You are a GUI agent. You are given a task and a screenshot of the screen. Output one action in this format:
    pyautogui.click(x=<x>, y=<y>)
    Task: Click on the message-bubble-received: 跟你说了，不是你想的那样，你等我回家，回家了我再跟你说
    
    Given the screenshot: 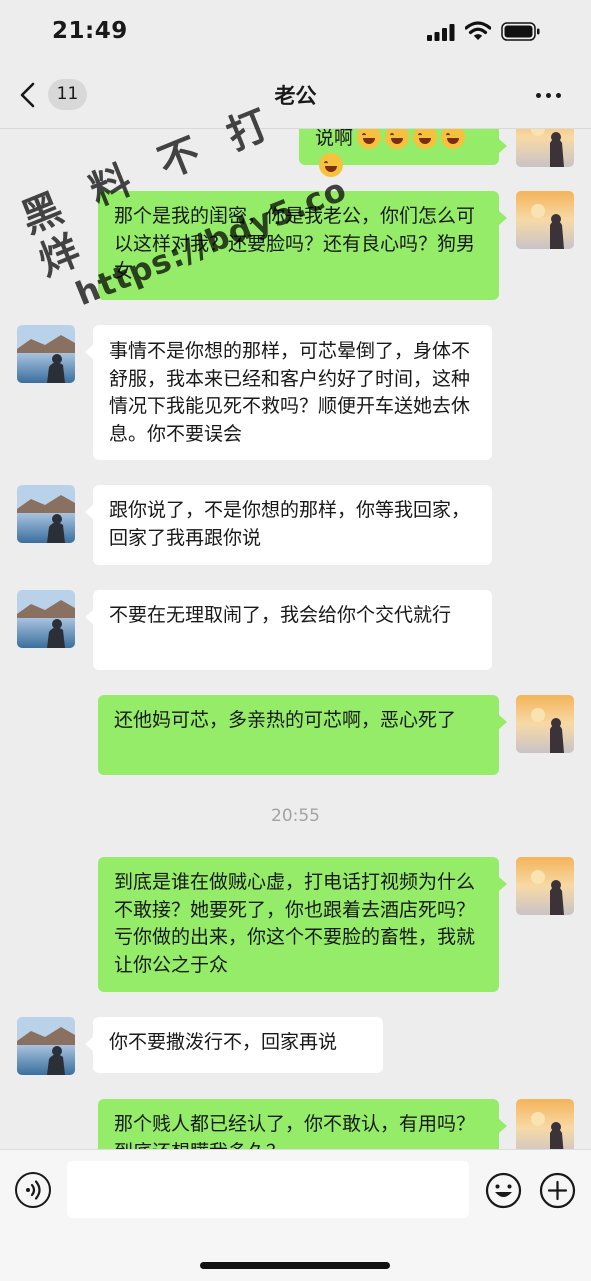 What is the action you would take?
    pyautogui.click(x=292, y=525)
    